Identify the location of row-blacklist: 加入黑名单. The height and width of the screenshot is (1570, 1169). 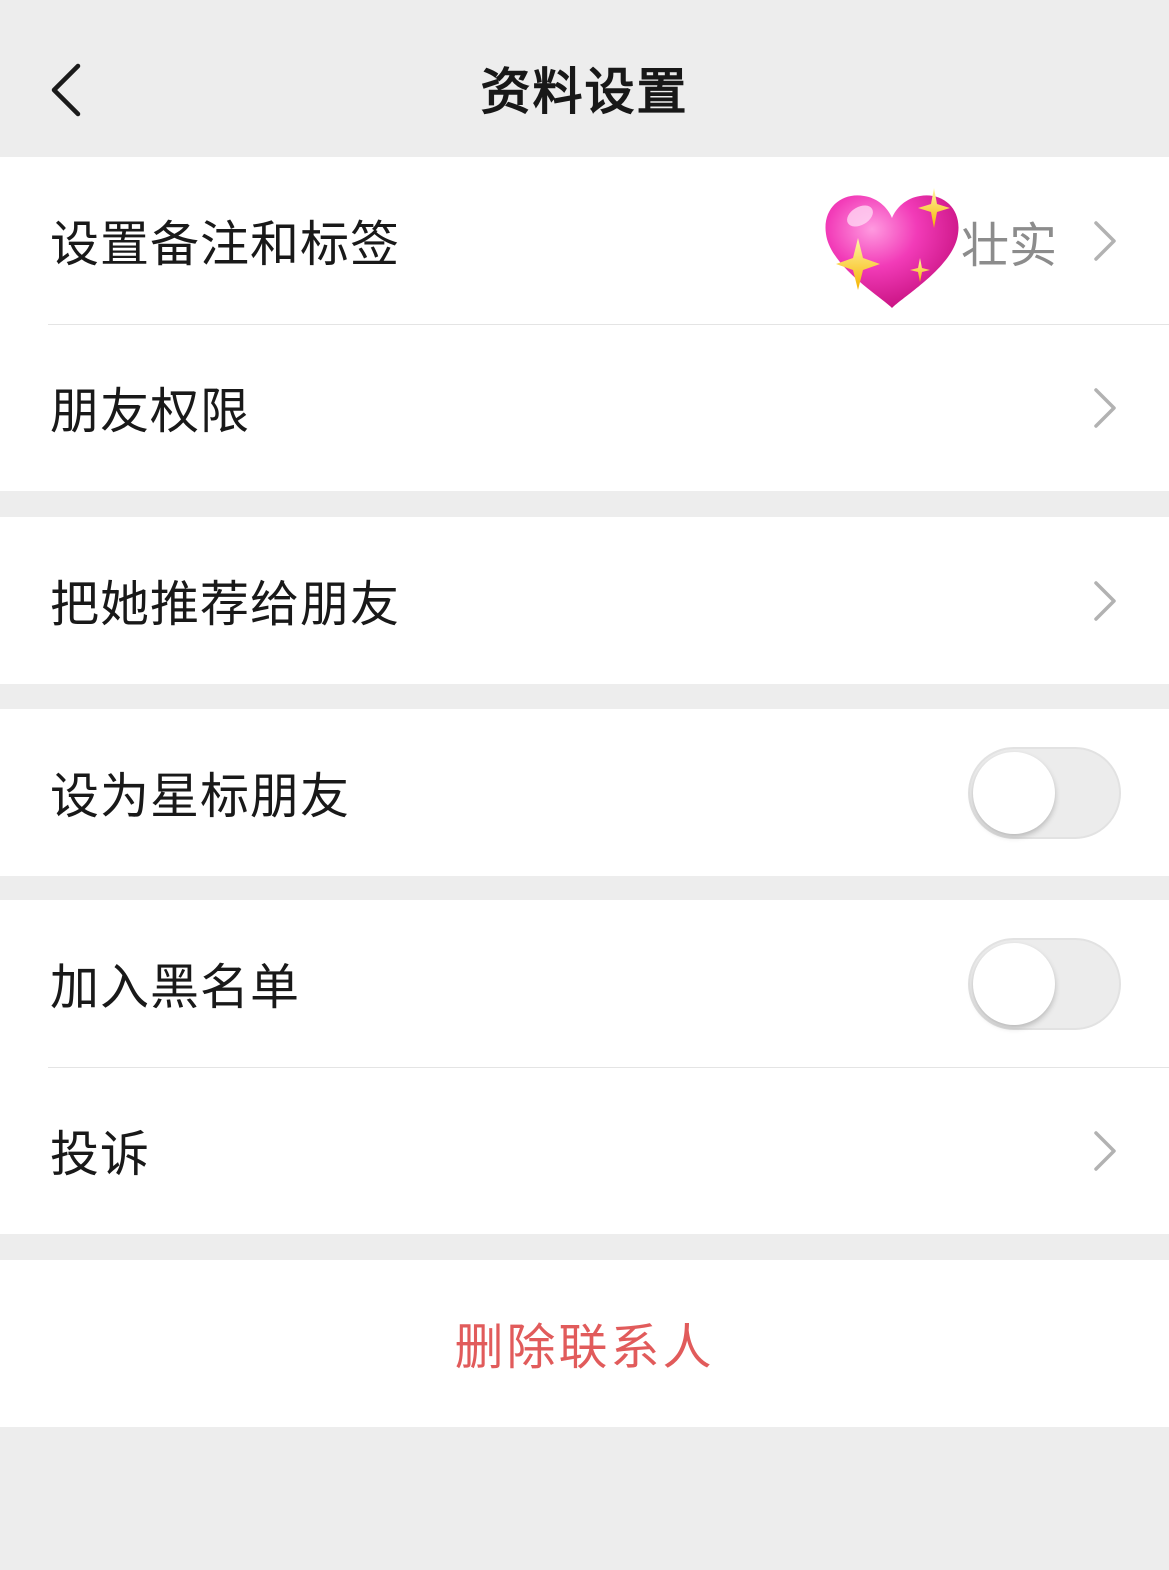
(584, 983).